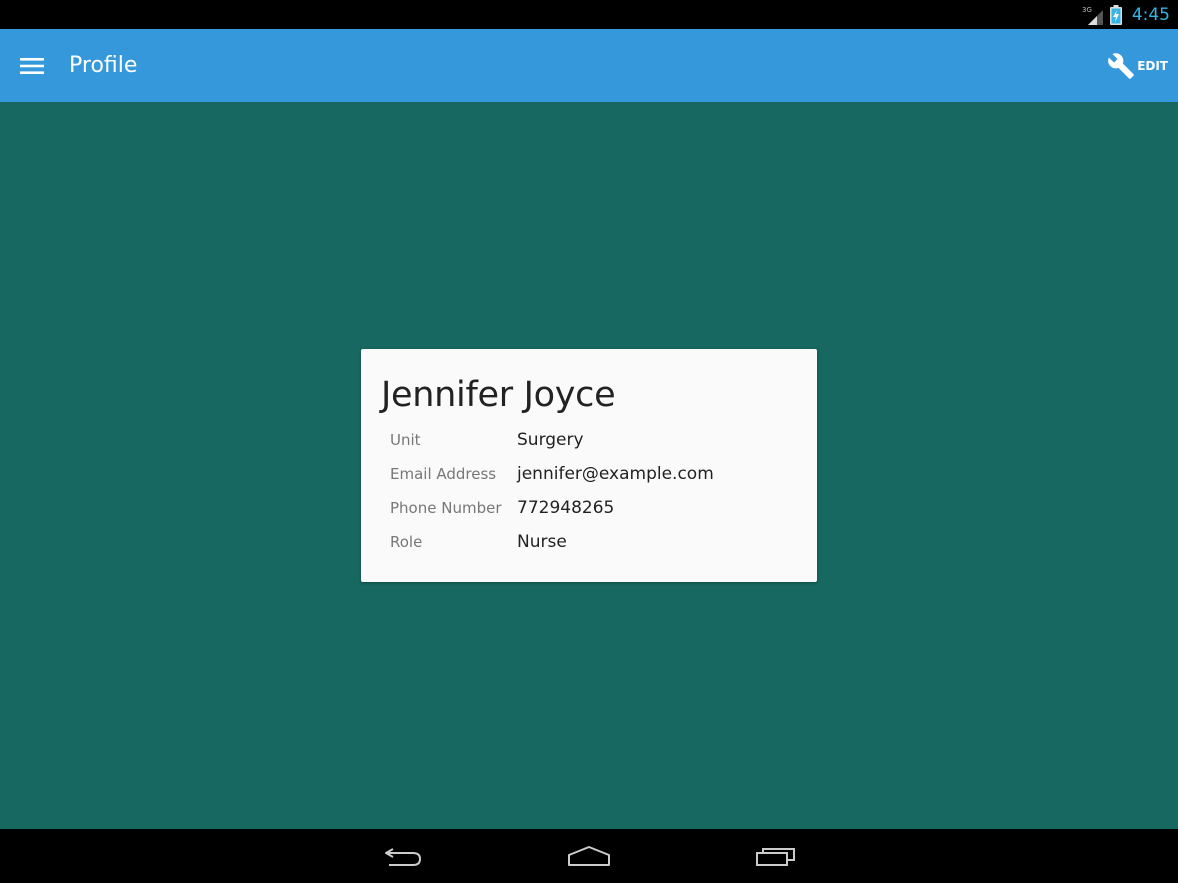 The width and height of the screenshot is (1178, 883). Describe the element at coordinates (589, 14) in the screenshot. I see `status-bar: 3G 4:45` at that location.